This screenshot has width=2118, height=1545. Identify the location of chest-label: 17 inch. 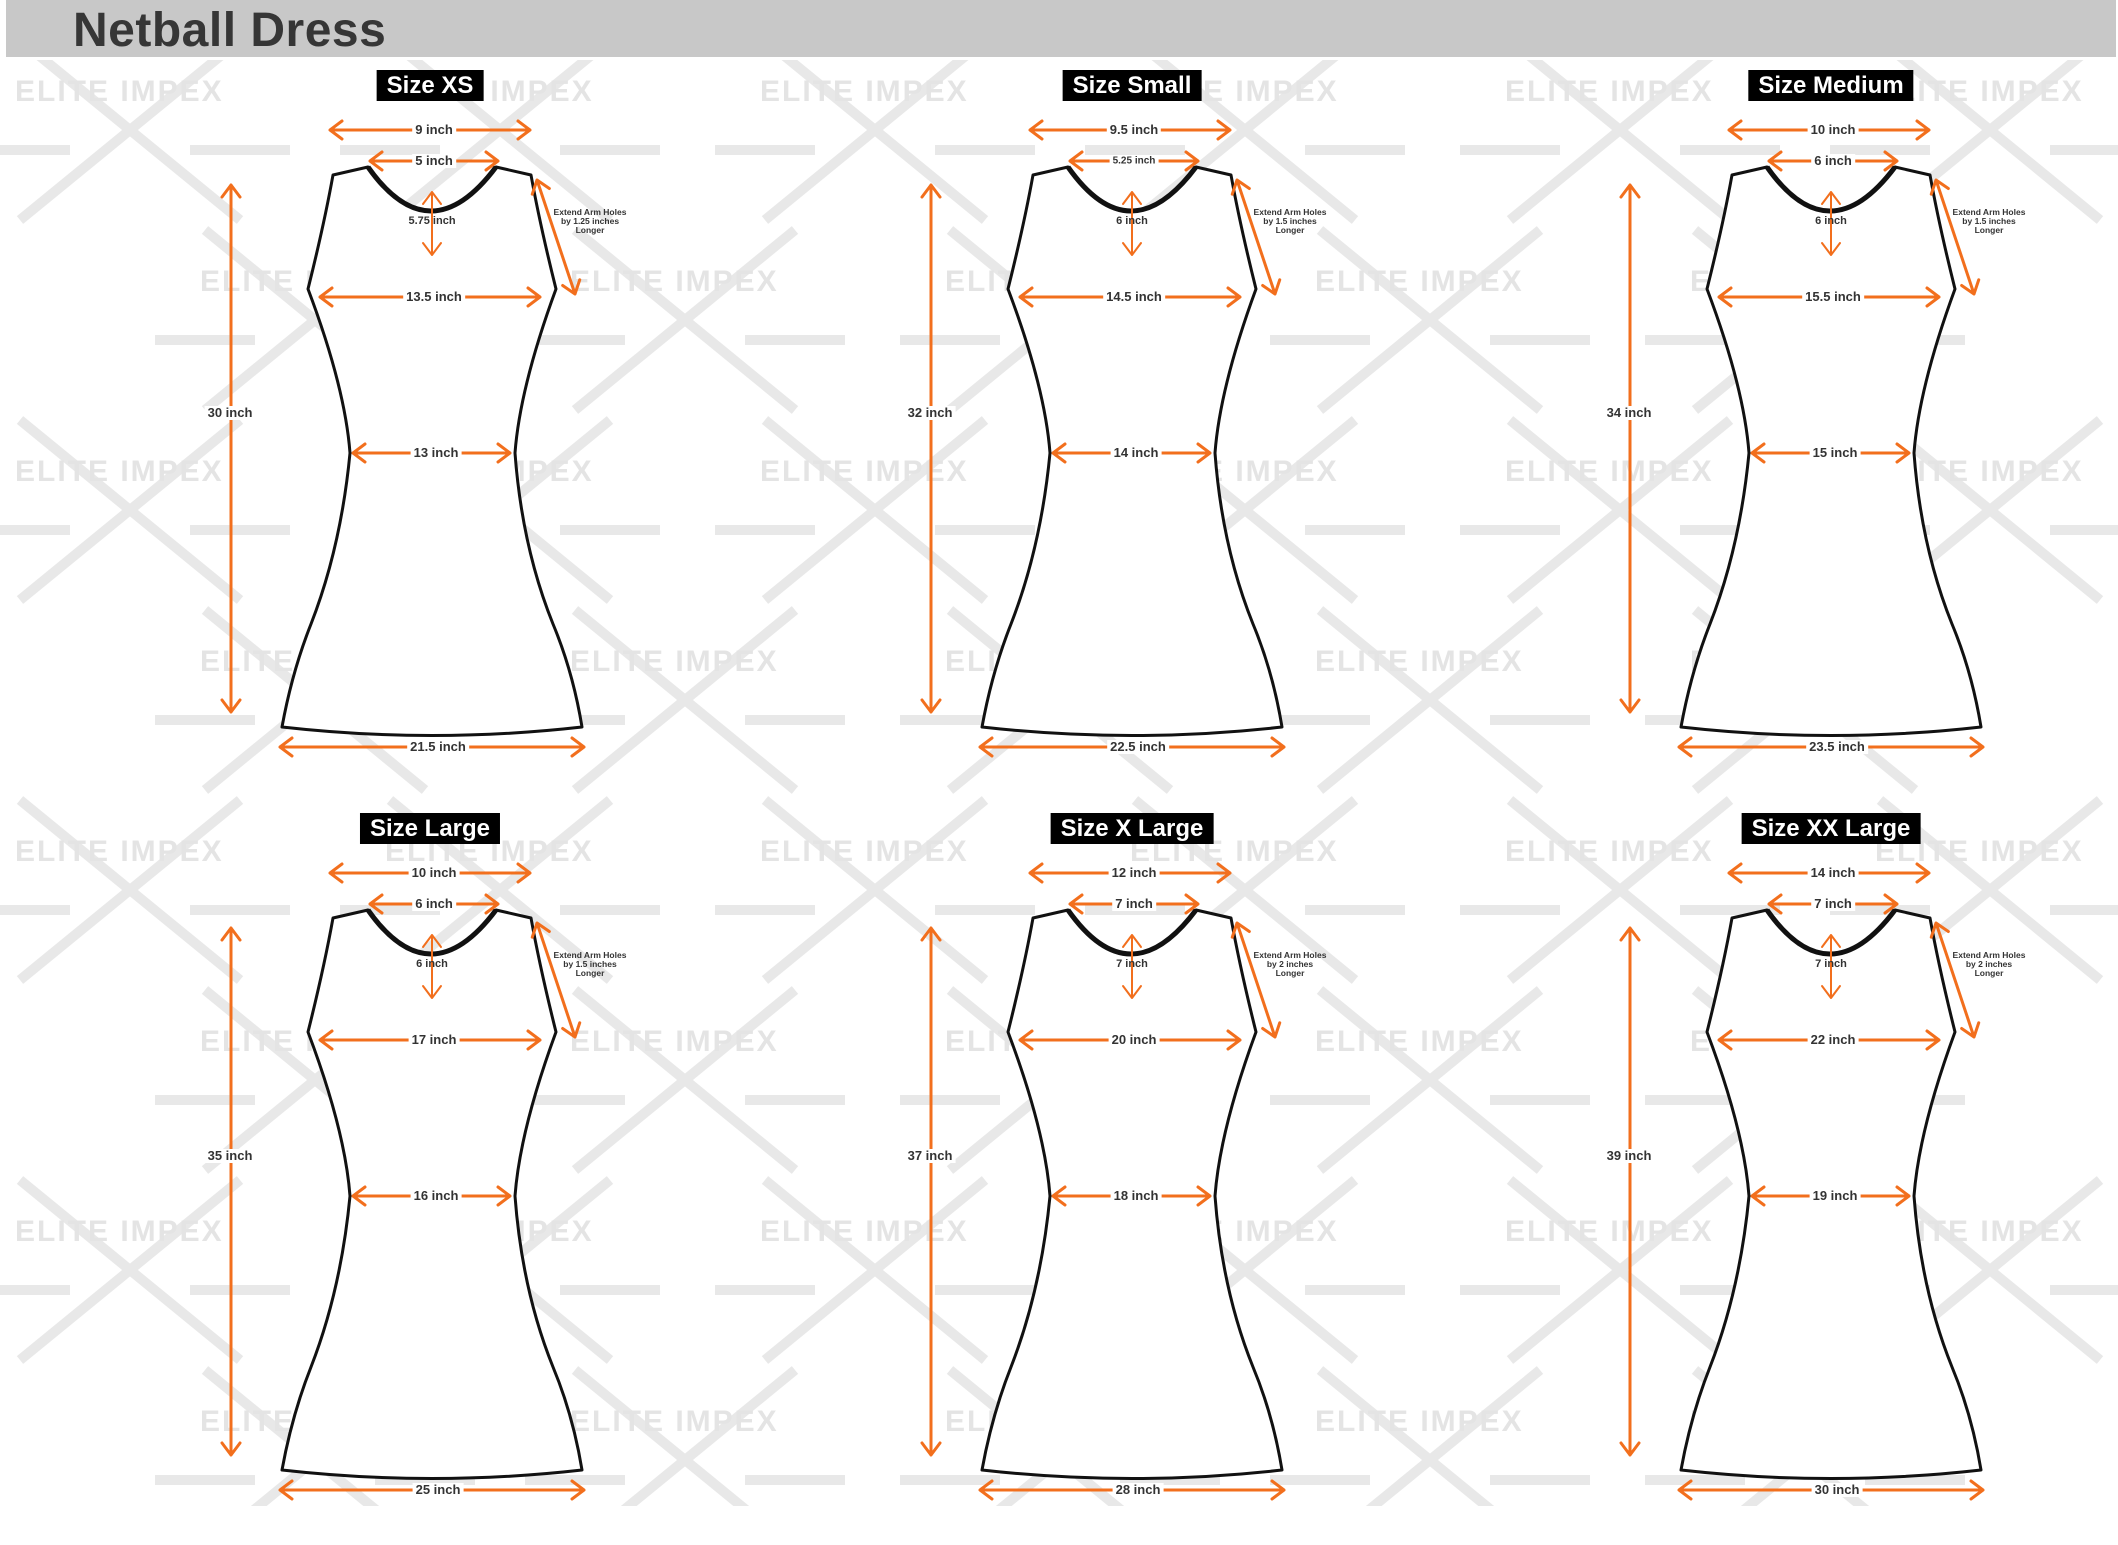
(434, 1040).